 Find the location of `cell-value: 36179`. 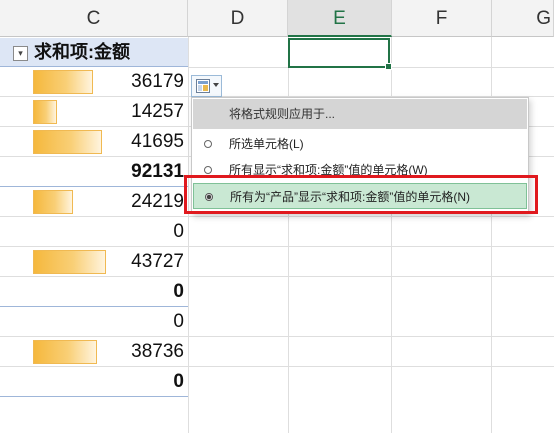

cell-value: 36179 is located at coordinates (157, 81).